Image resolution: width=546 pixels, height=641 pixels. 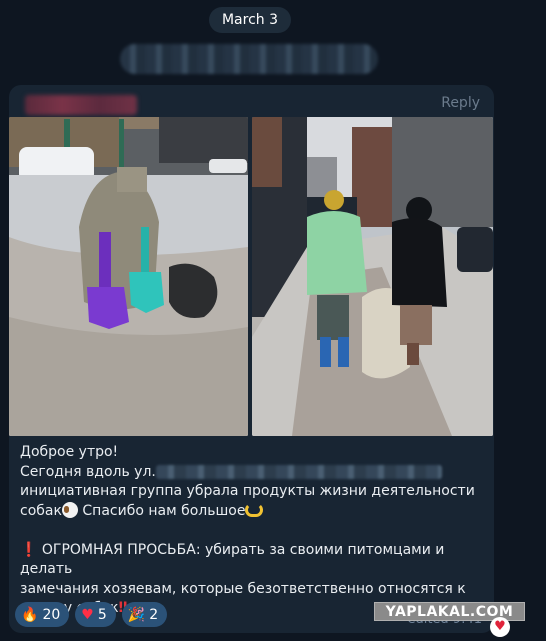 I want to click on message-header: Reply, so click(x=251, y=105).